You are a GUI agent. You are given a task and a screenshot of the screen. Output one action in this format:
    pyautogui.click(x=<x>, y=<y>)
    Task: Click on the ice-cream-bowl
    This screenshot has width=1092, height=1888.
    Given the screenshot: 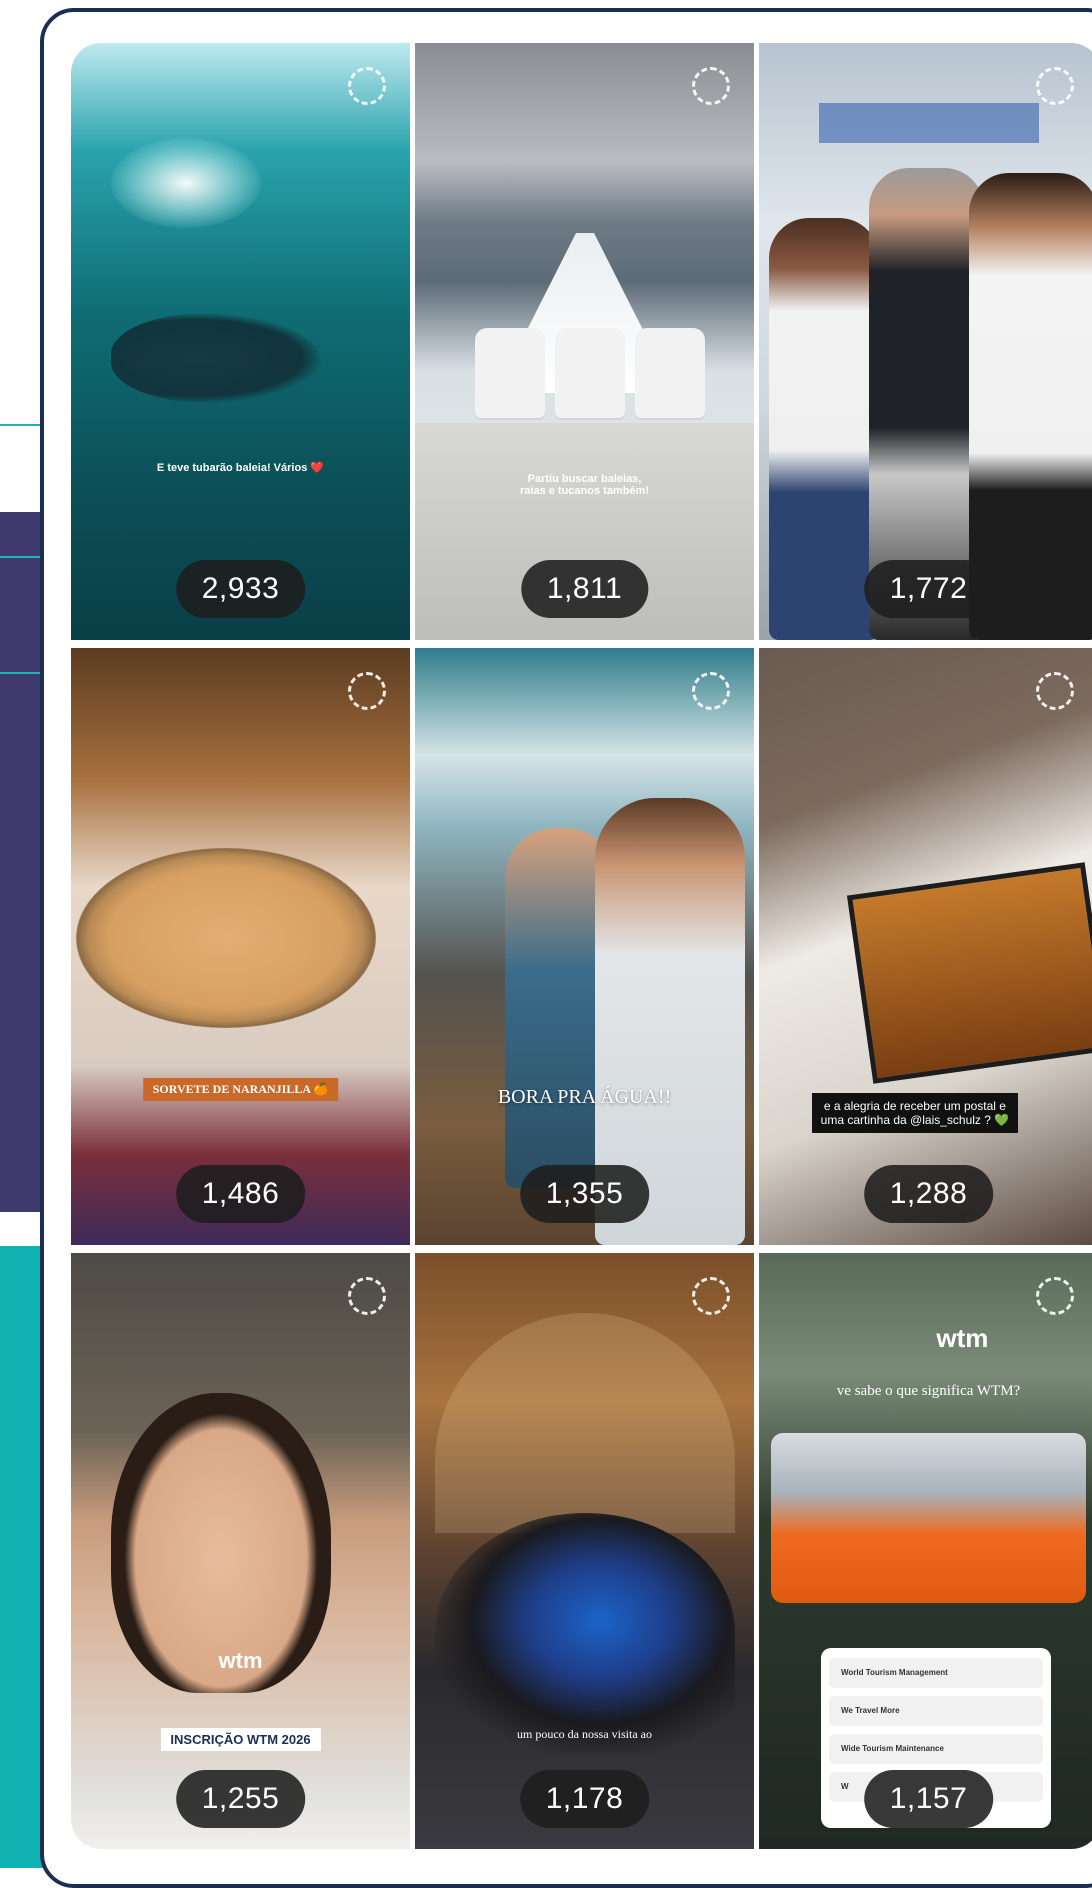 What is the action you would take?
    pyautogui.click(x=226, y=938)
    